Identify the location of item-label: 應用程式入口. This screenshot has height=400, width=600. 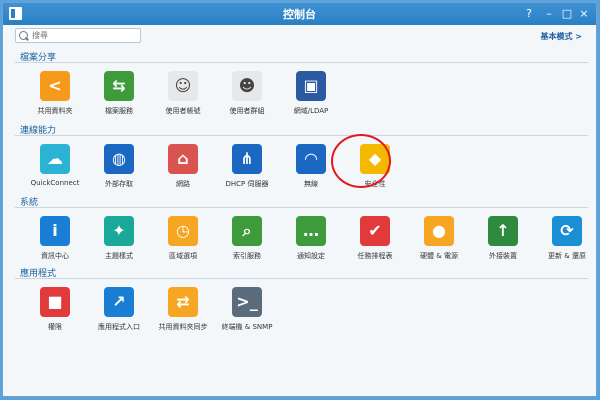
(119, 327).